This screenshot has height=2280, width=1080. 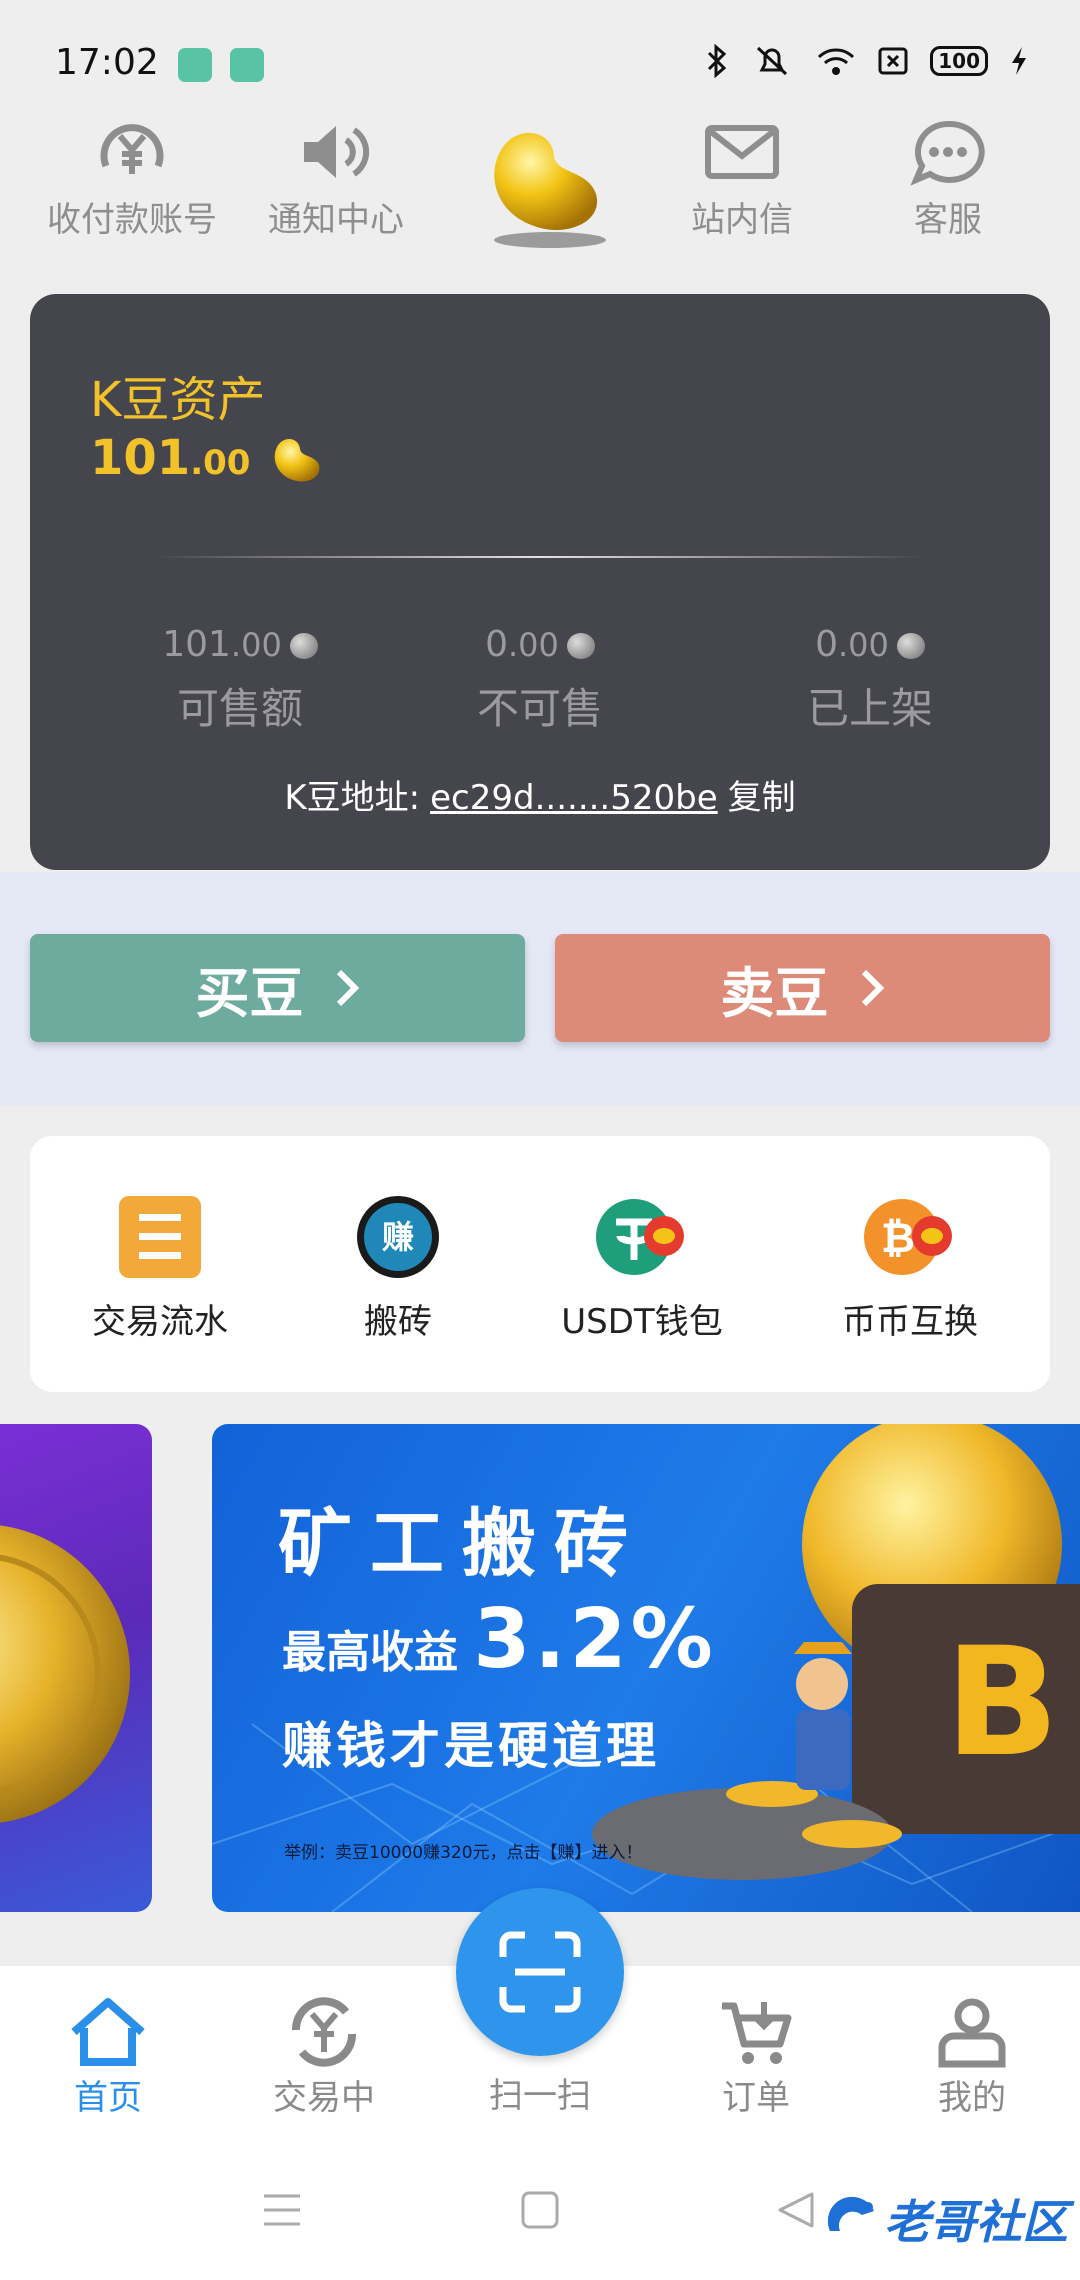 I want to click on download-notification-icon, so click(x=195, y=65).